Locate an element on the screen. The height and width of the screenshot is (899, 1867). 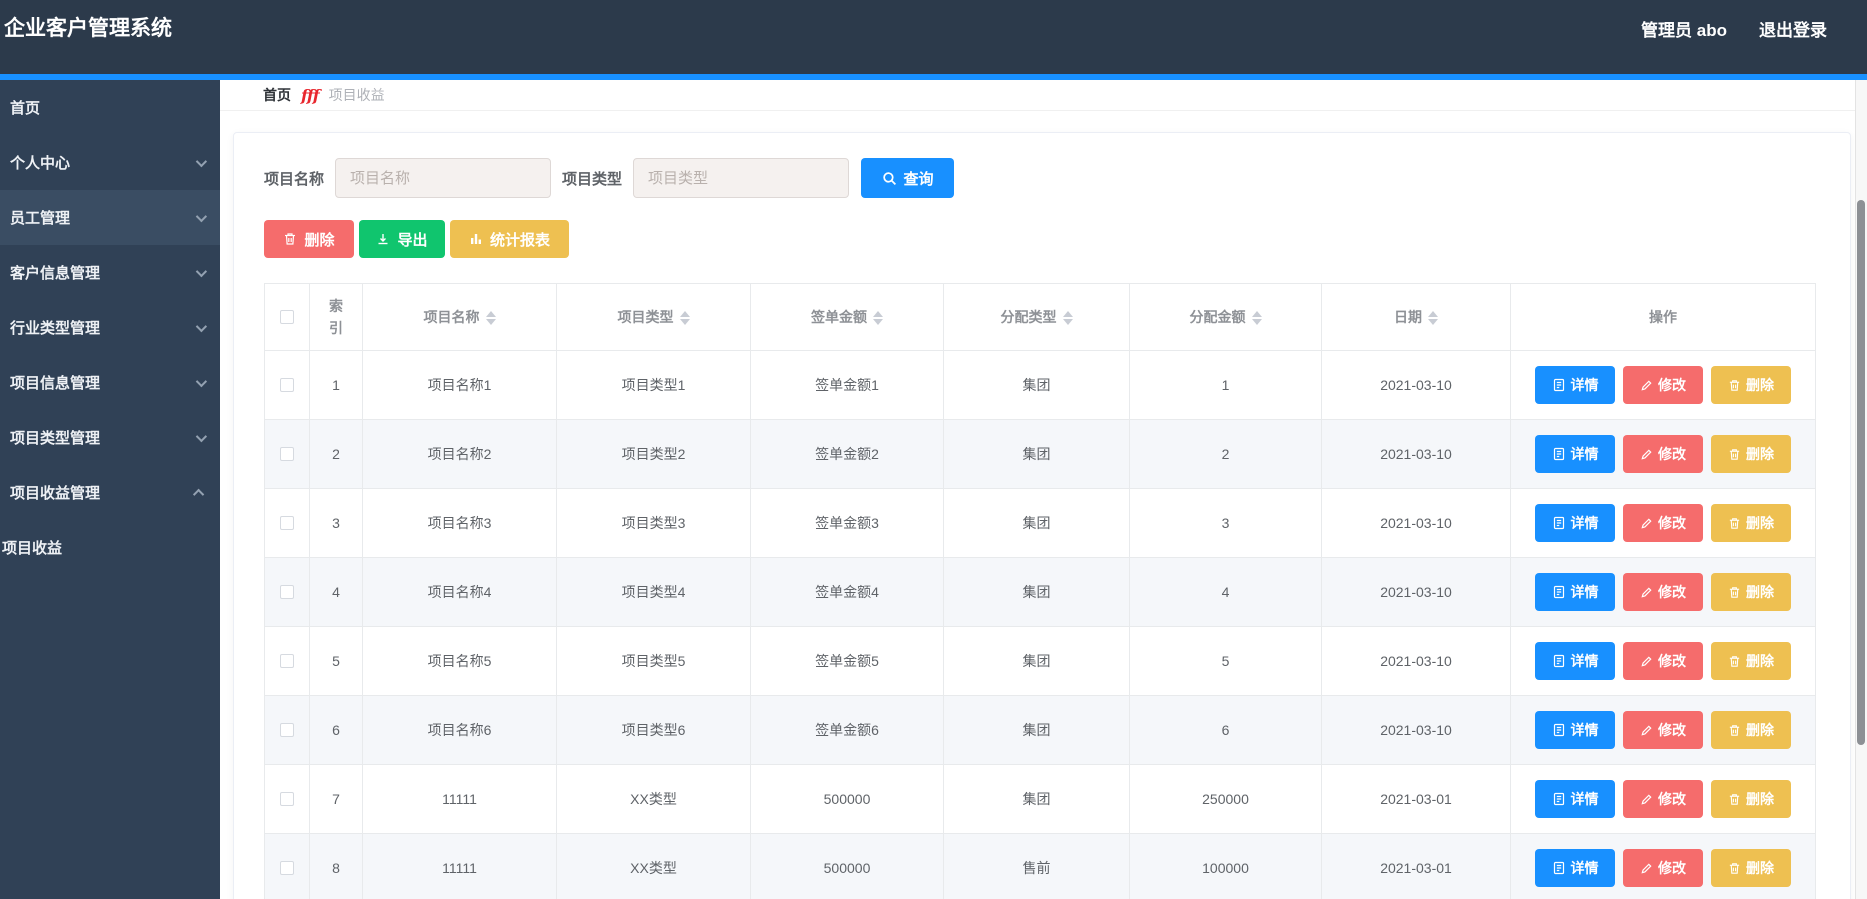
sidebar-item-项目类型管理: 项目类型管理 is located at coordinates (110, 437).